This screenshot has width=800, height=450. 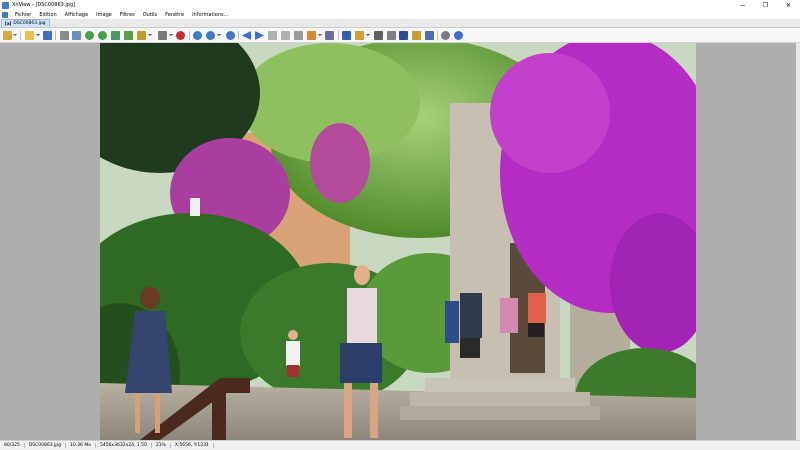 I want to click on info-icon, so click(x=329, y=35).